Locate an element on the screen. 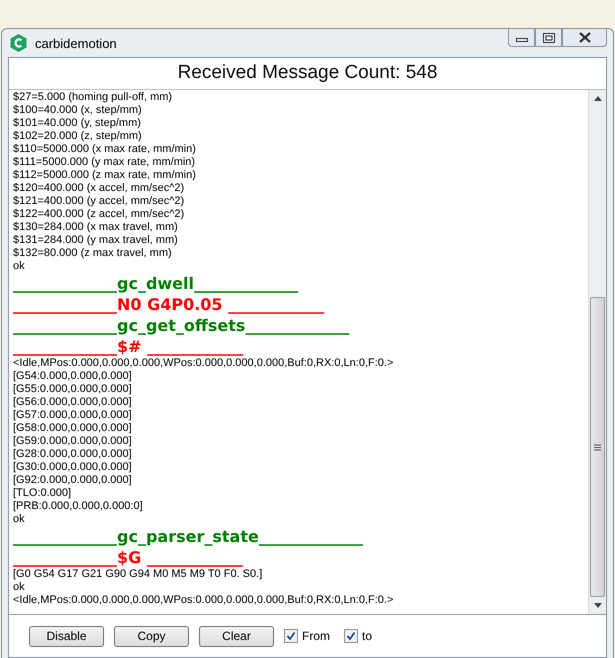 The width and height of the screenshot is (615, 658). log-line: $100=40.000 (x, step/mm) is located at coordinates (78, 110).